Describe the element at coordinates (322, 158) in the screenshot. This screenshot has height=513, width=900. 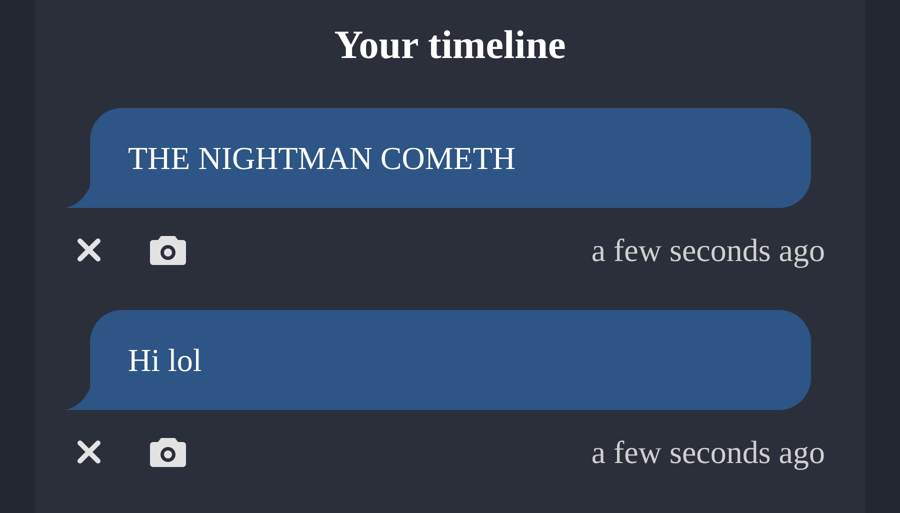
I see `message-text: THE NIGHTMAN COMETH` at that location.